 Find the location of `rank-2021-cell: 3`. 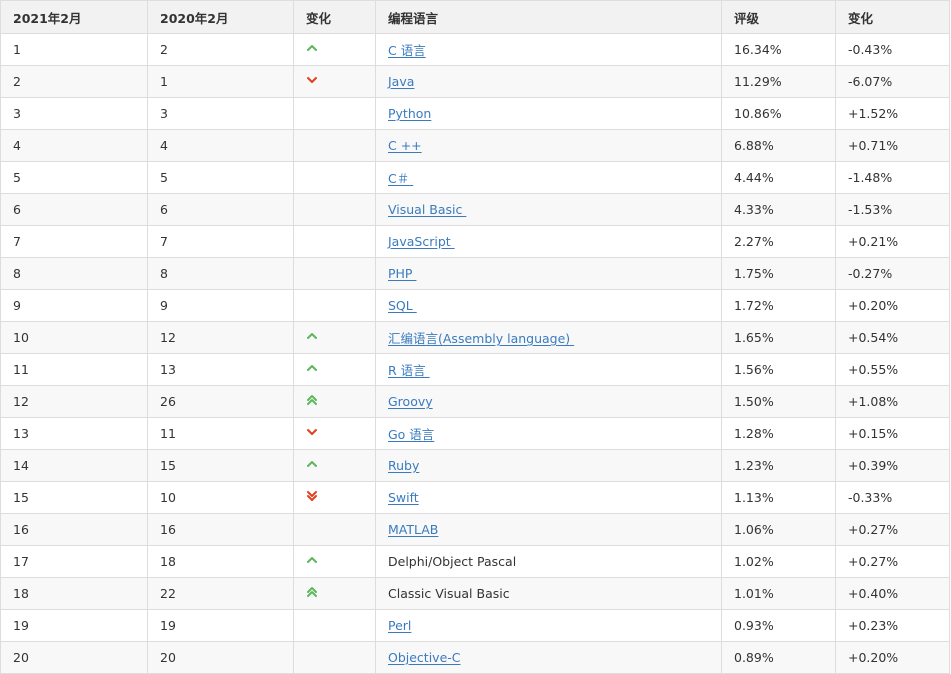

rank-2021-cell: 3 is located at coordinates (74, 113).